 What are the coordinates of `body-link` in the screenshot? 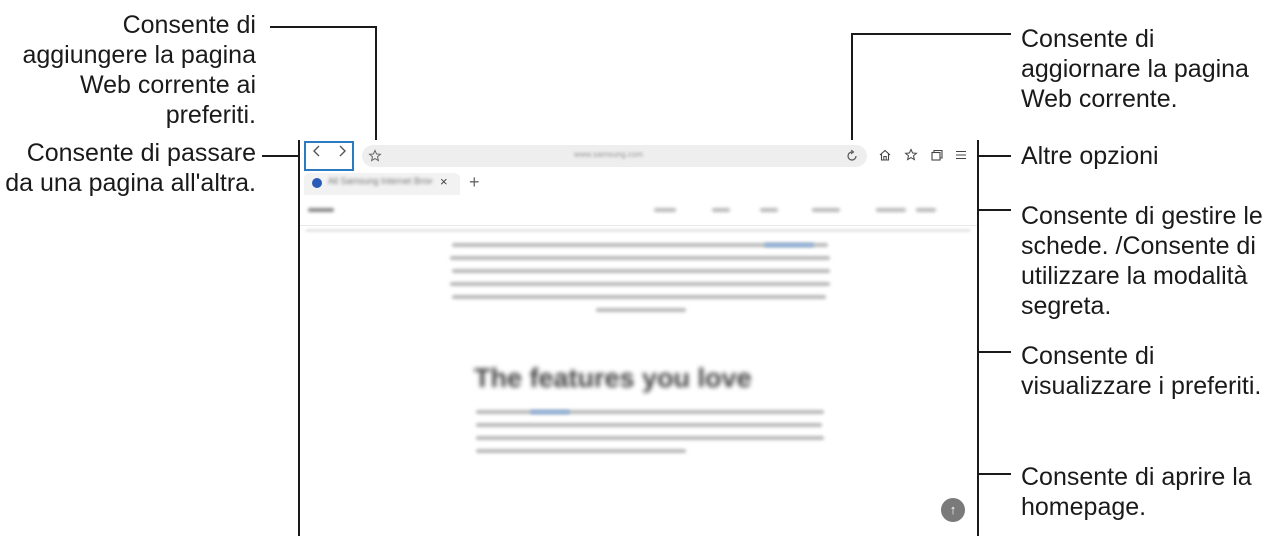 It's located at (550, 412).